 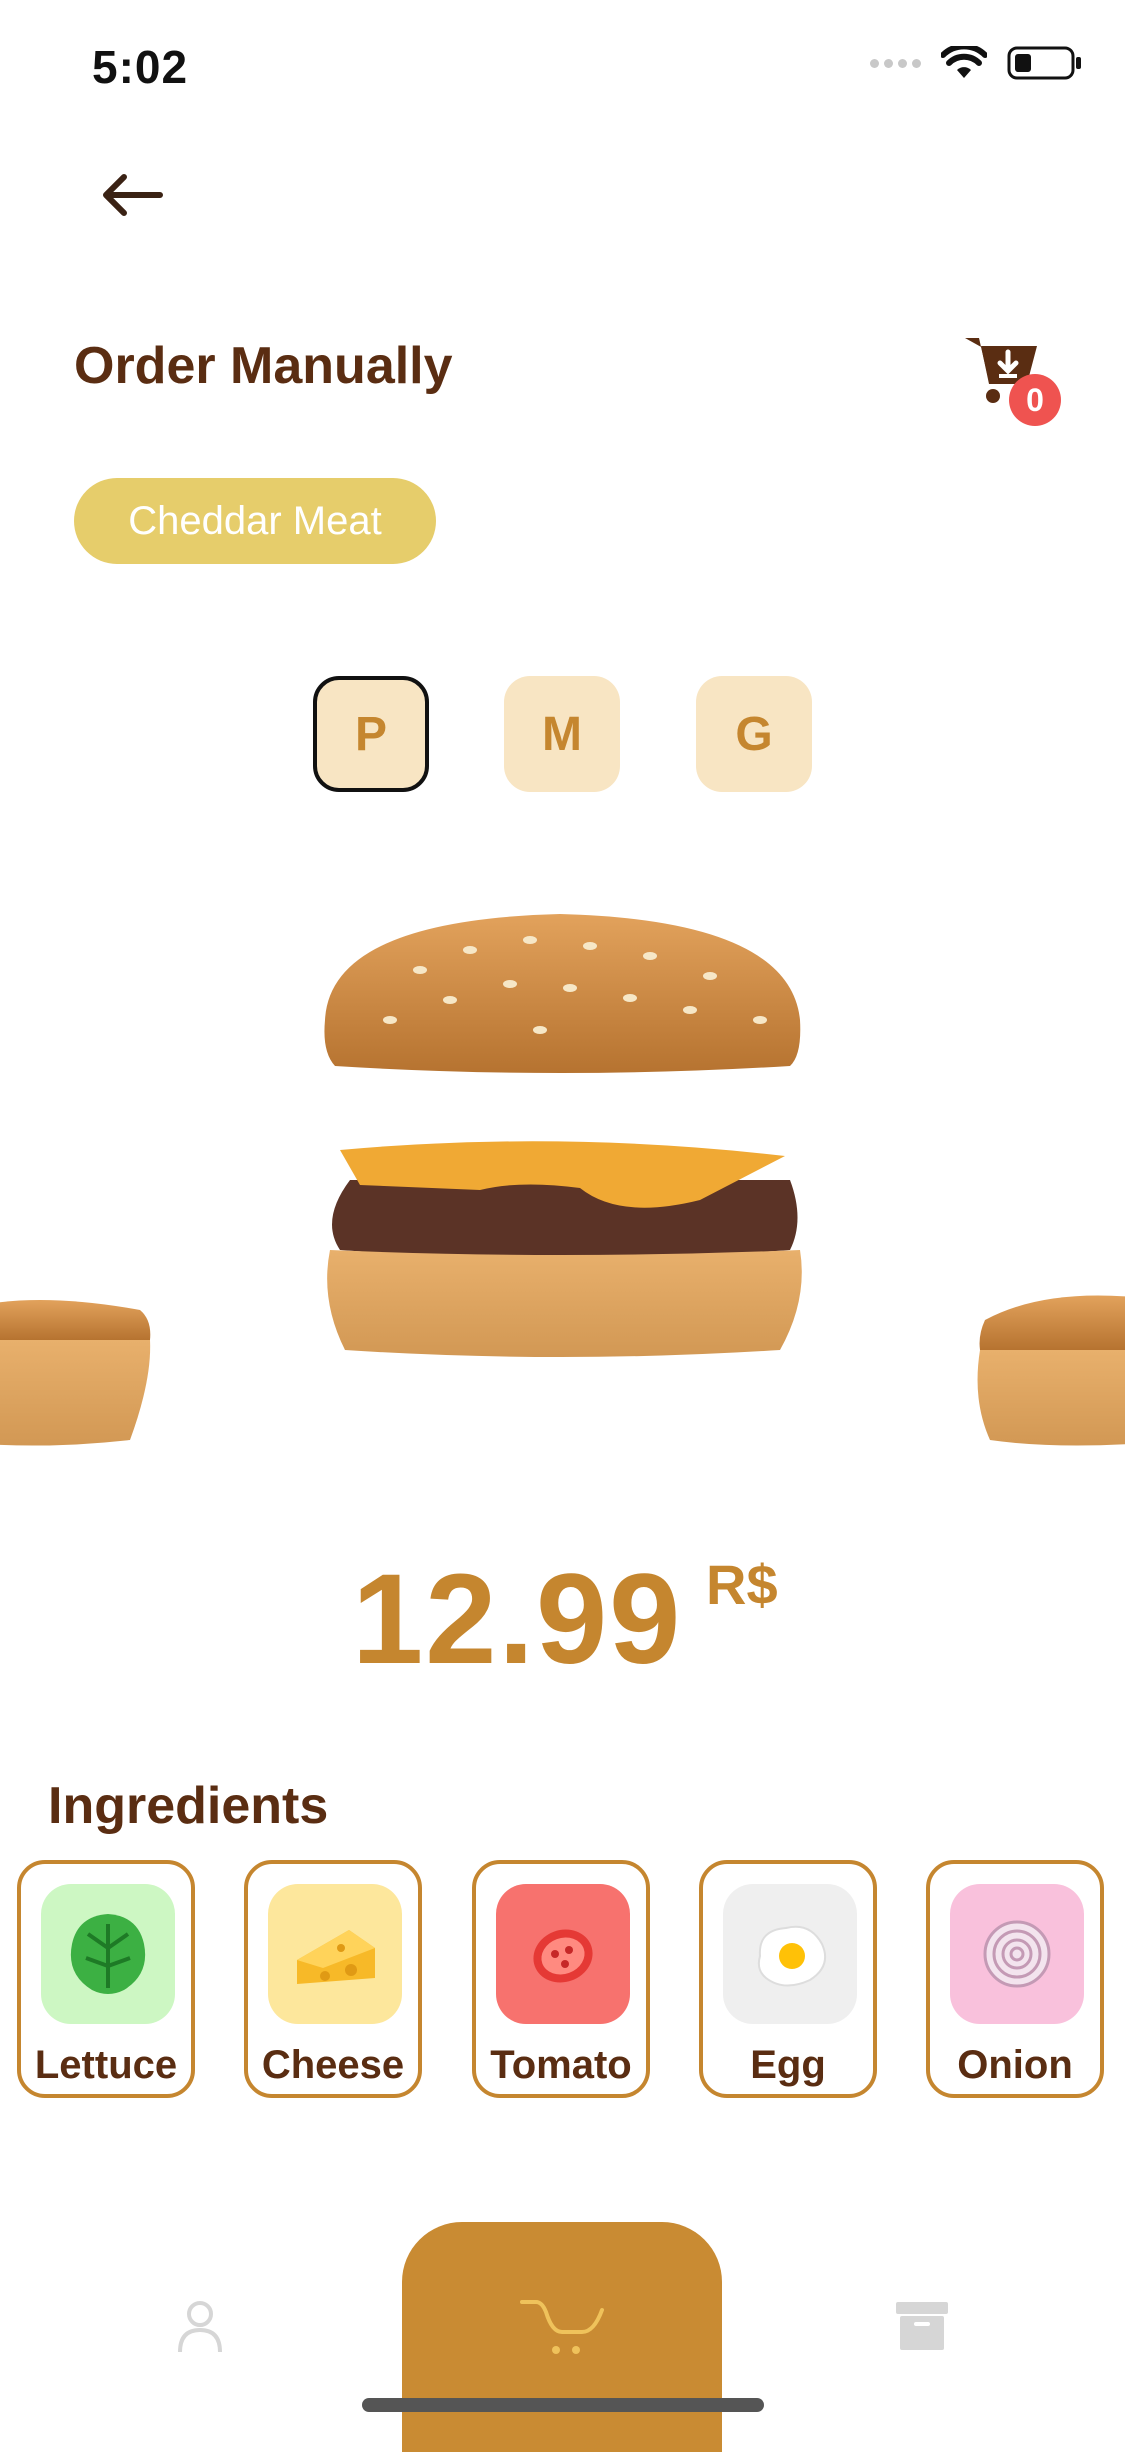 I want to click on ingredient-card-egg: Egg, so click(x=788, y=1979).